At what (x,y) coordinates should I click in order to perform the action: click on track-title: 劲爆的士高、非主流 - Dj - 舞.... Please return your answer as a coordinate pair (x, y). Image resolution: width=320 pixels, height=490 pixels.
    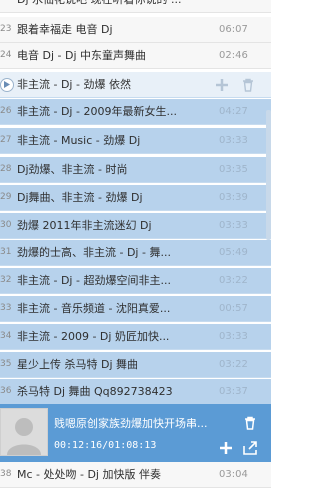
    Looking at the image, I should click on (94, 252).